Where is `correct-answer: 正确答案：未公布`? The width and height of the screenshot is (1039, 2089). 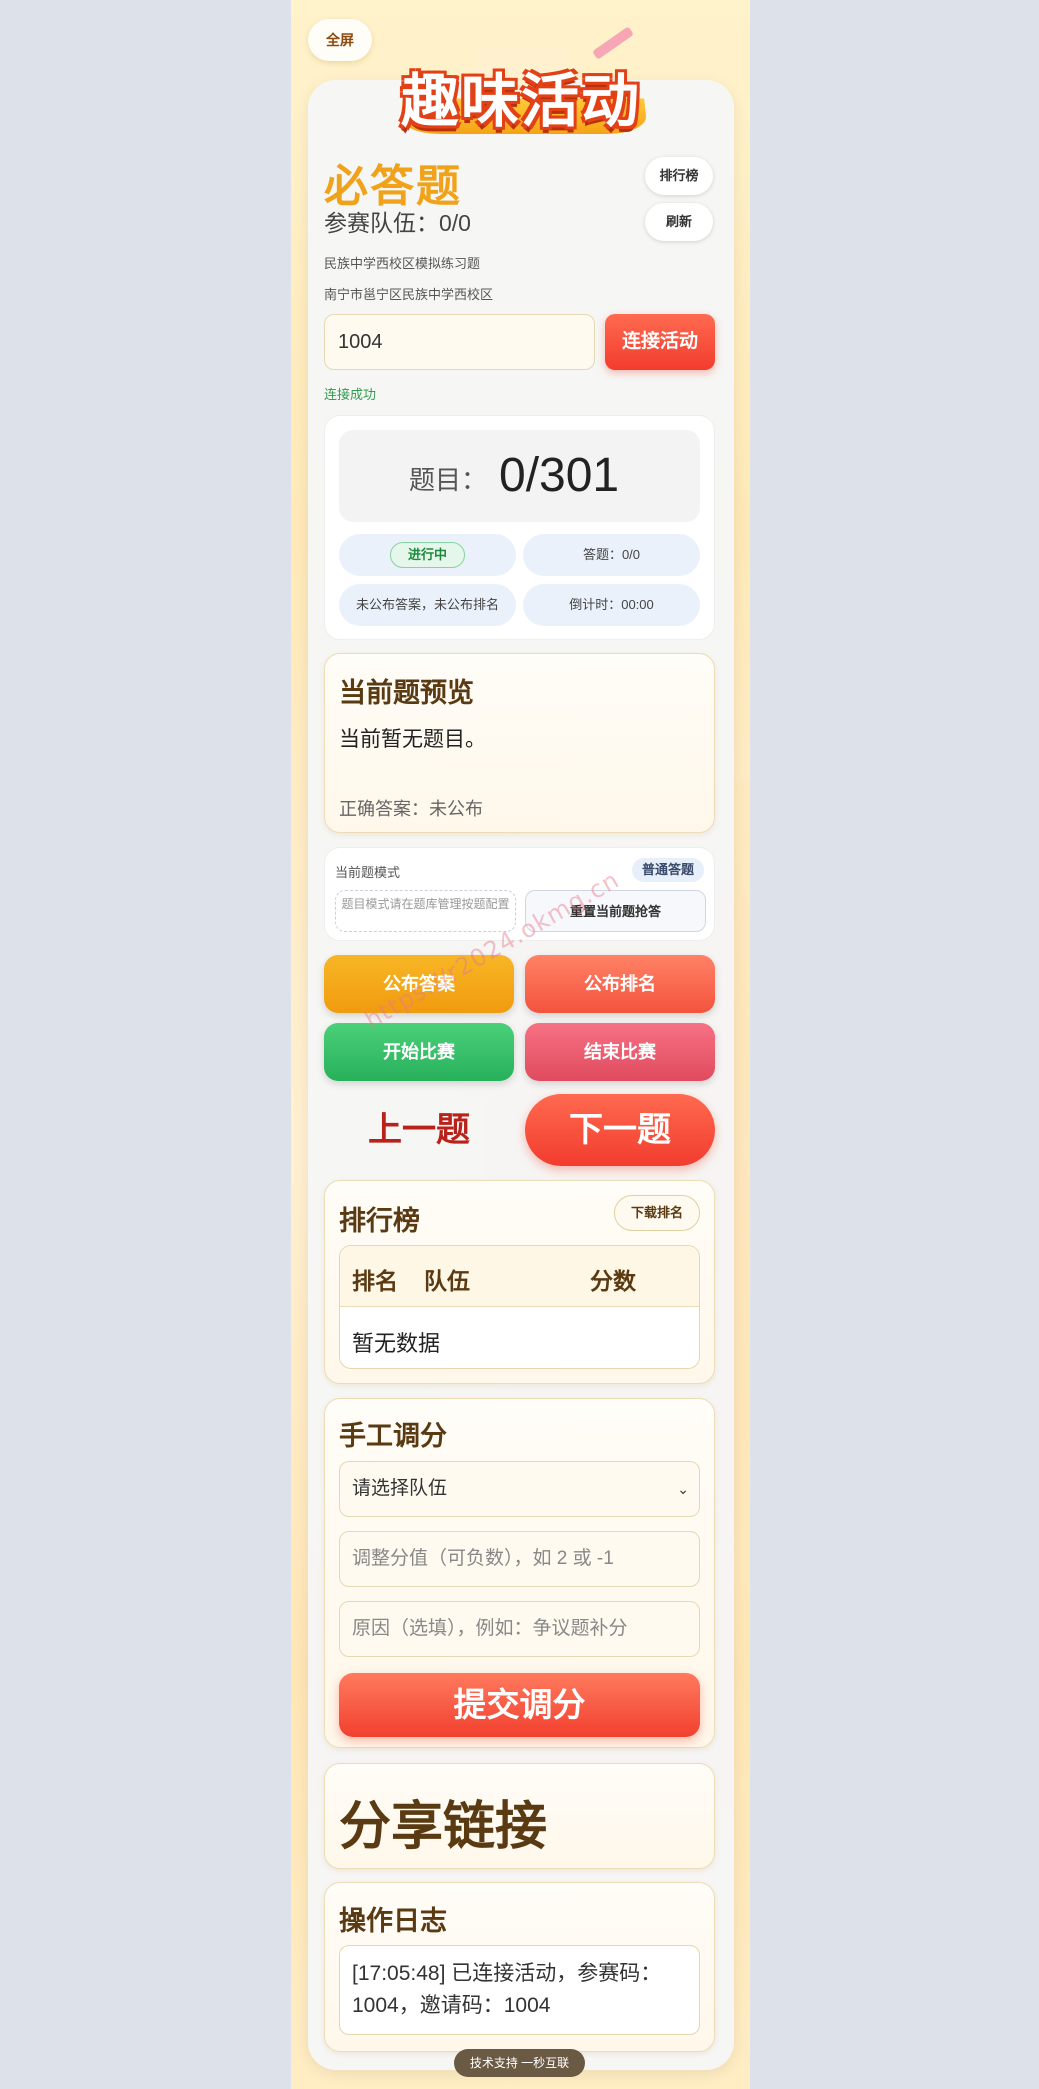
correct-answer: 正确答案：未公布 is located at coordinates (411, 809).